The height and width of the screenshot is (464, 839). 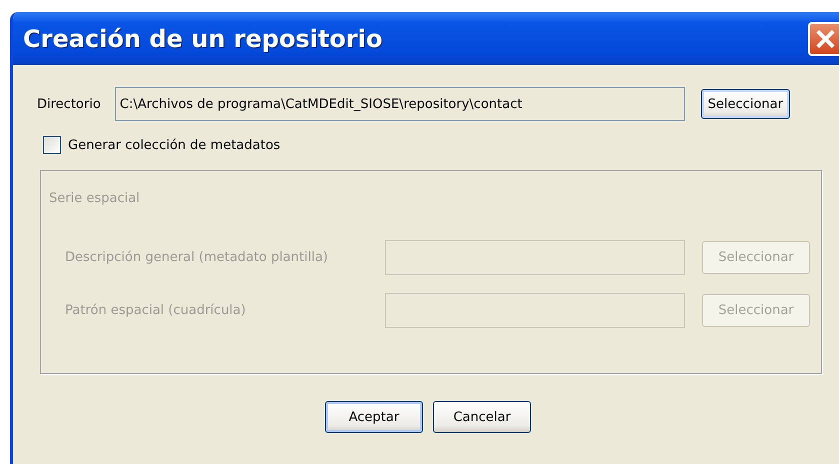 I want to click on select-button: Seleccionar, so click(x=745, y=104).